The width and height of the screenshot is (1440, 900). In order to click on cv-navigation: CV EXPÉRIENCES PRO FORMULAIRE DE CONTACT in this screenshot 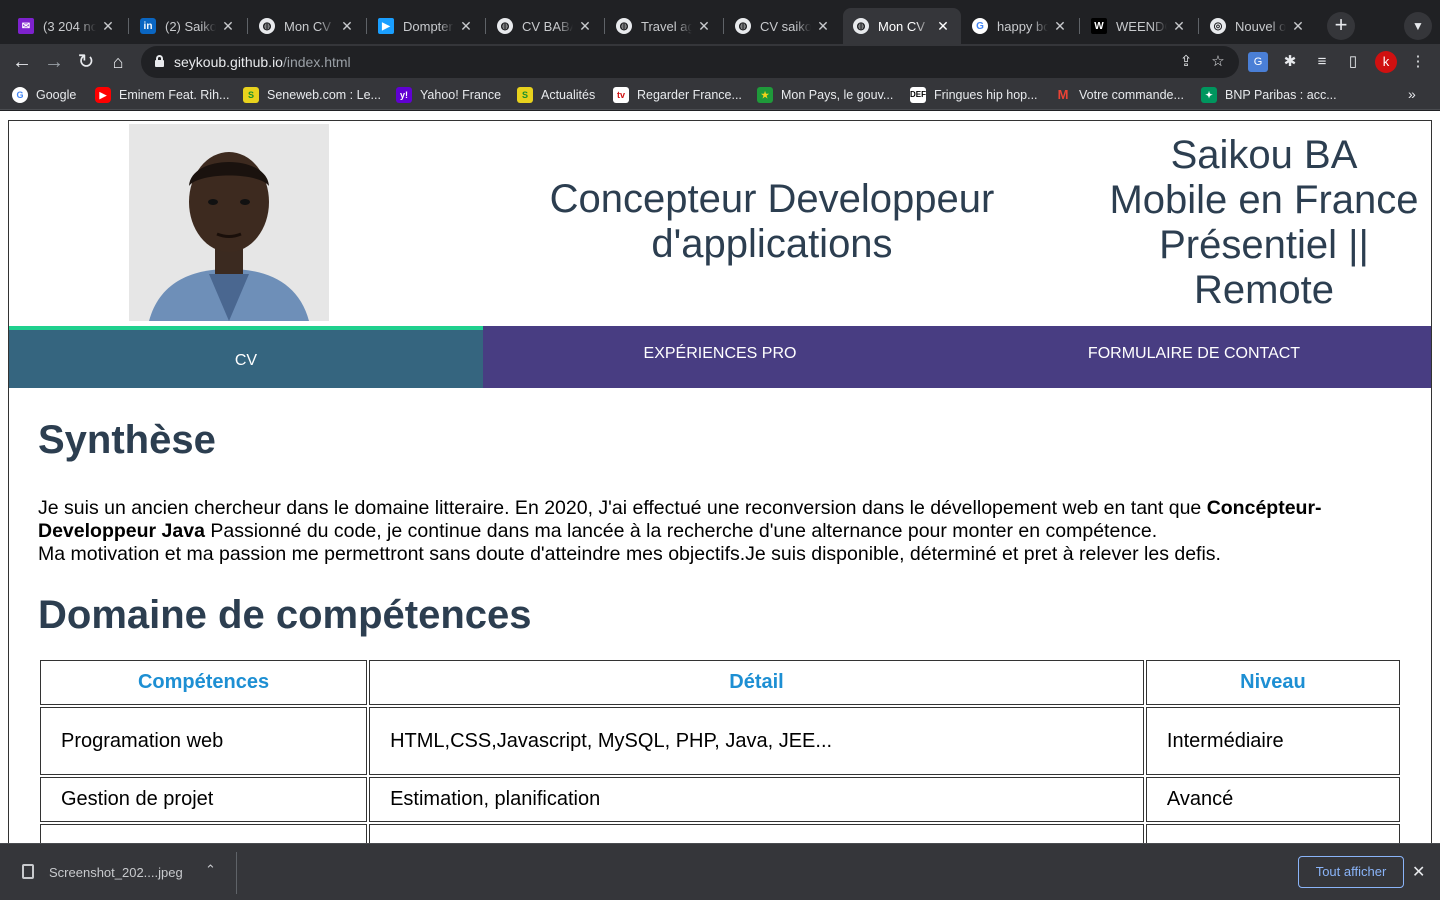, I will do `click(720, 357)`.